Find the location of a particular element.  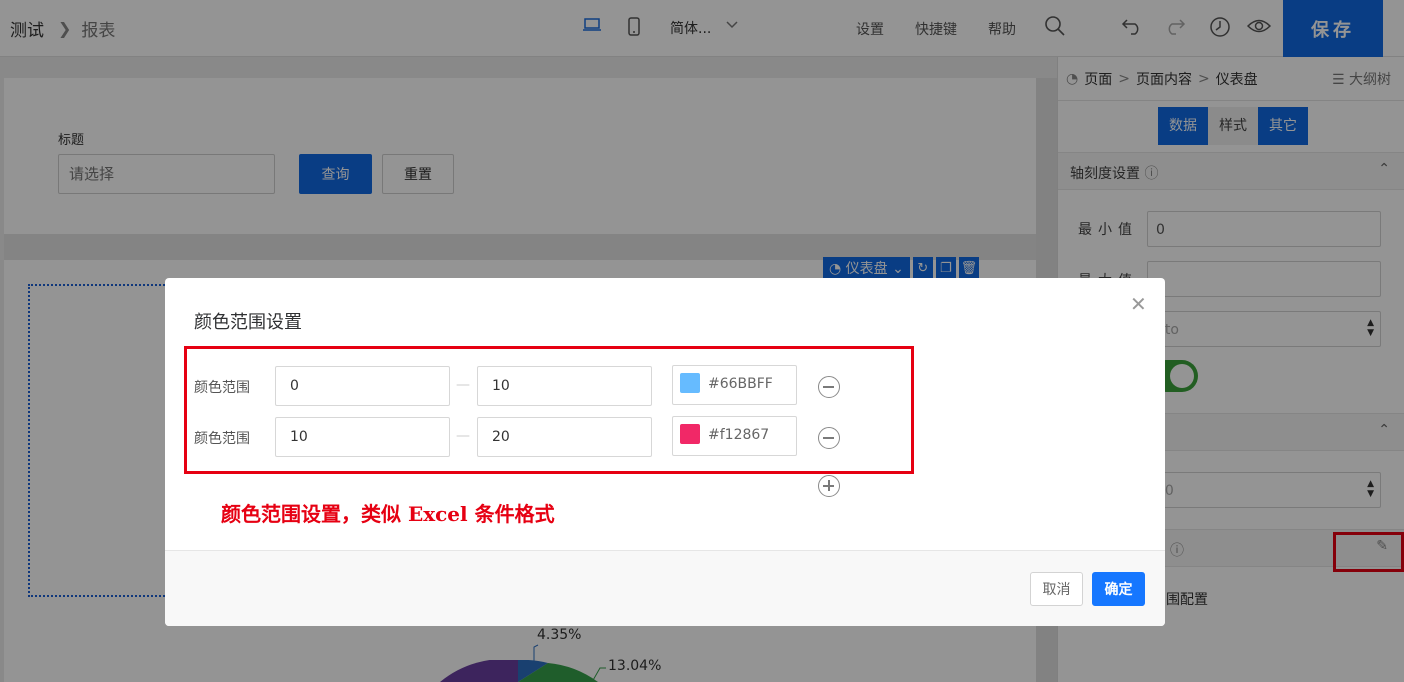

color-range-label-2: 颜色范围 is located at coordinates (222, 439).